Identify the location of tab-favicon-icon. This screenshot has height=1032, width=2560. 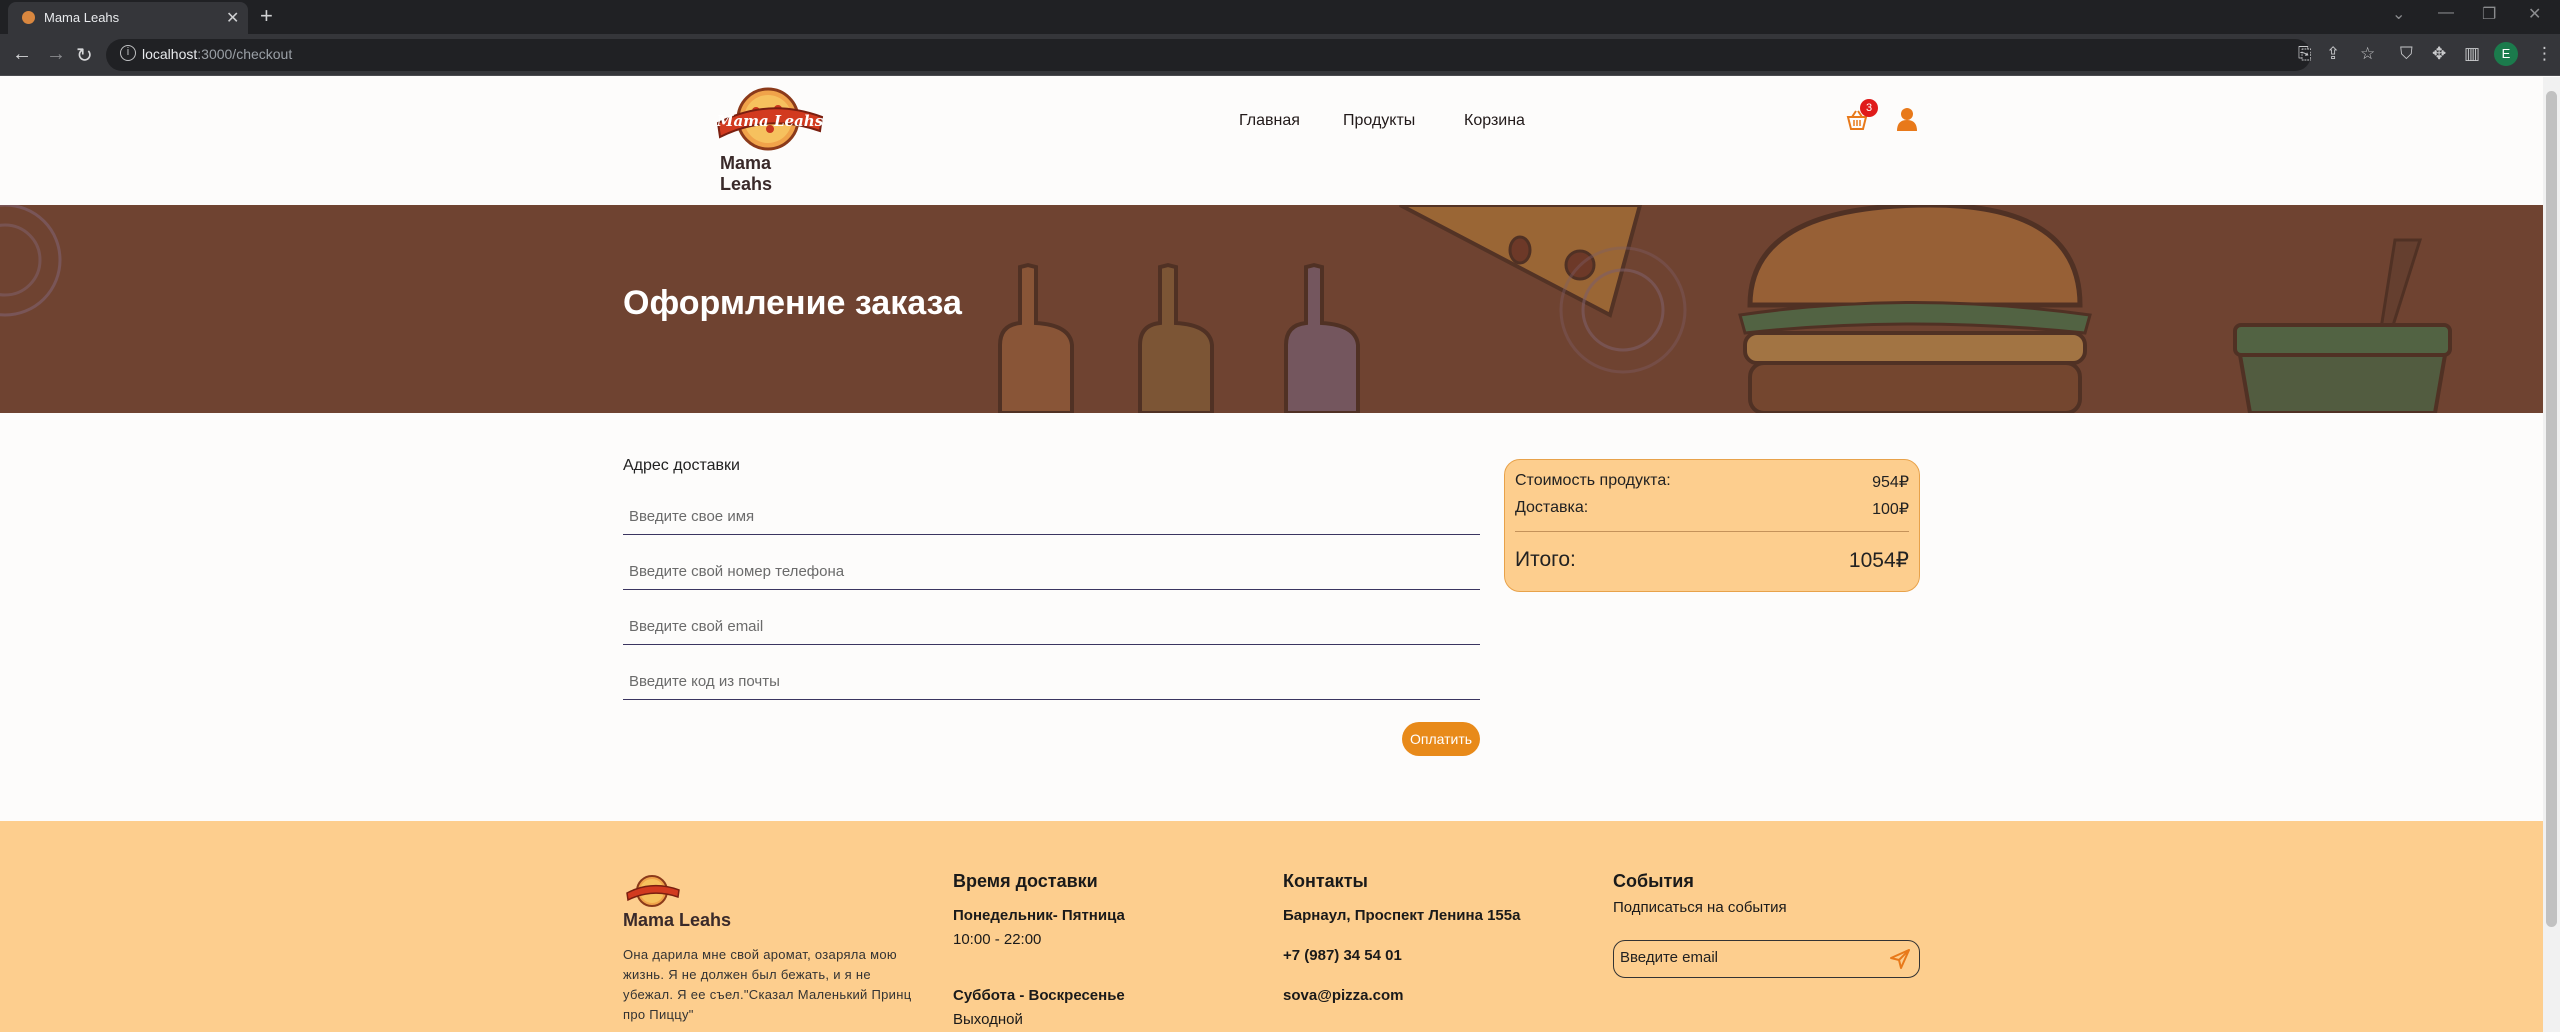
(28, 17).